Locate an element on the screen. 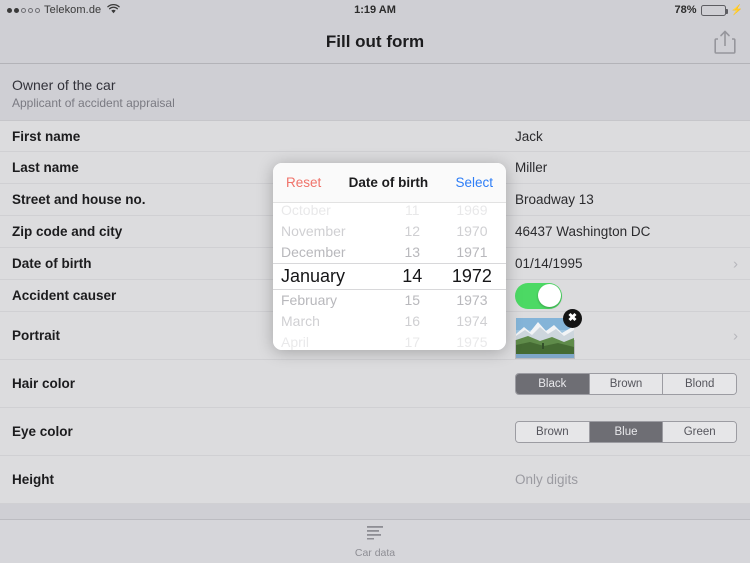 This screenshot has height=563, width=750. value-street: Broadway 13 is located at coordinates (554, 199).